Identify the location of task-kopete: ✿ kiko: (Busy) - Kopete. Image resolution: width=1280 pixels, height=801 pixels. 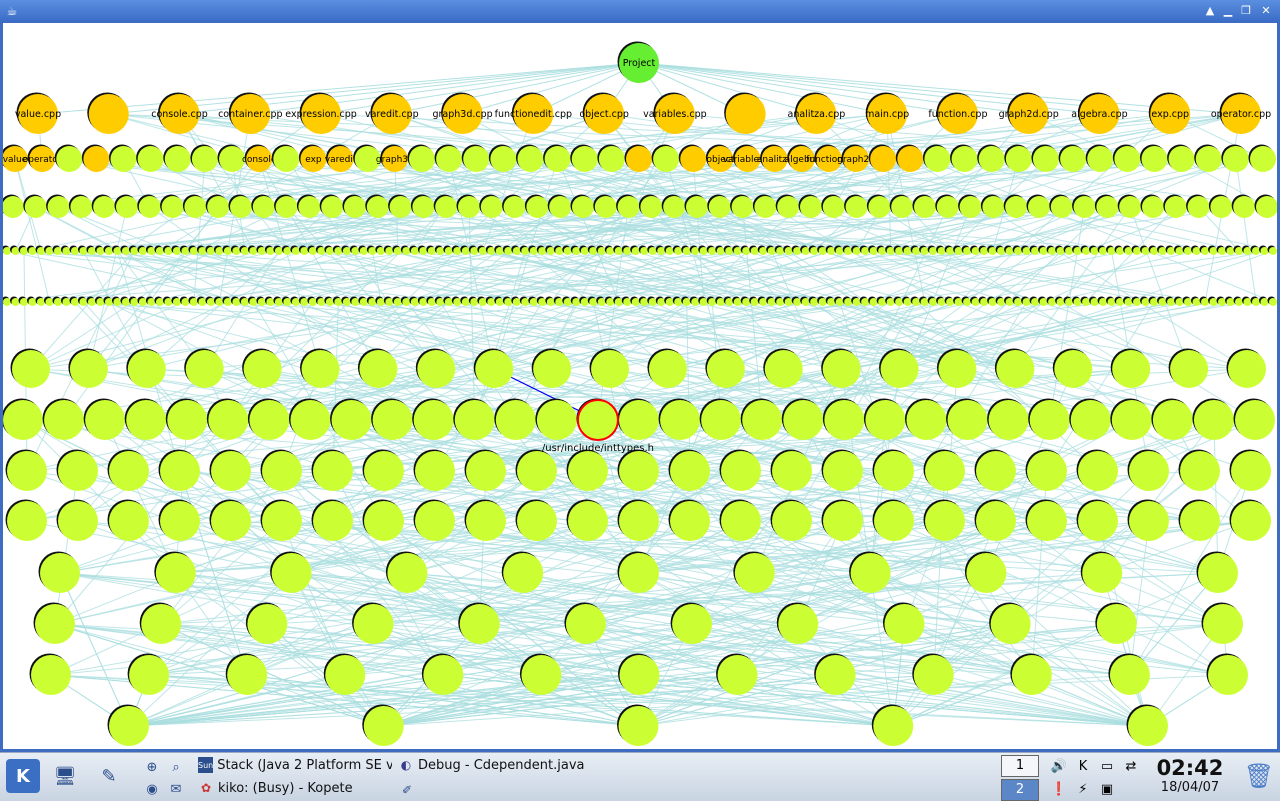
(295, 788).